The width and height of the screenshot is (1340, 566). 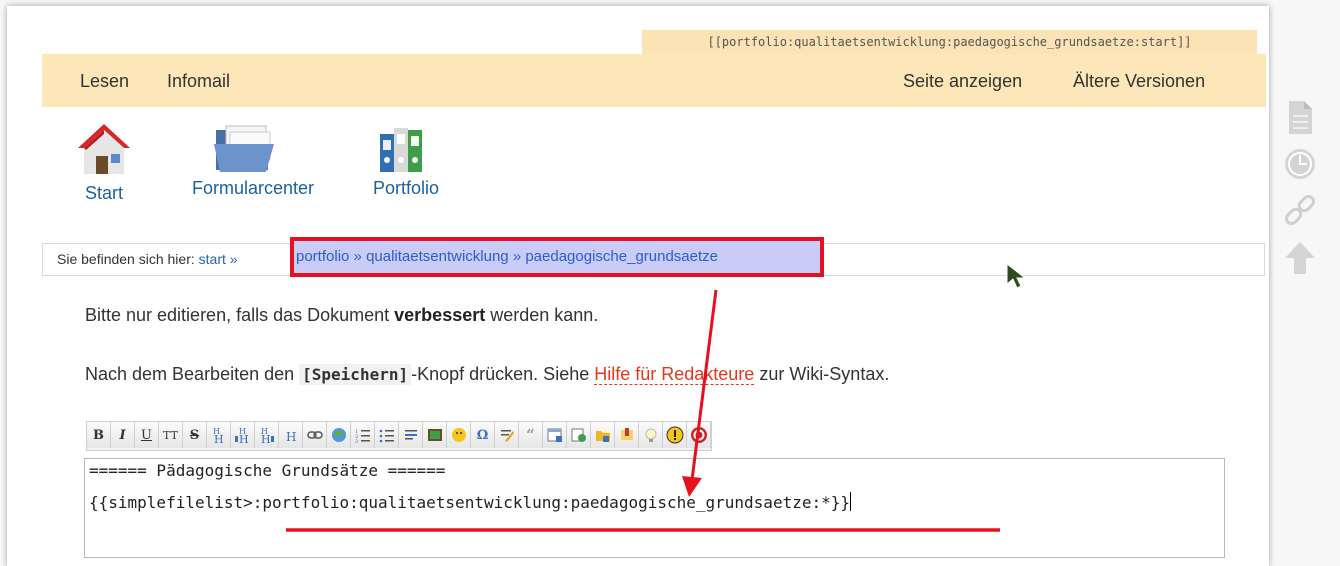 I want to click on annotation-arrow-line, so click(x=704, y=385).